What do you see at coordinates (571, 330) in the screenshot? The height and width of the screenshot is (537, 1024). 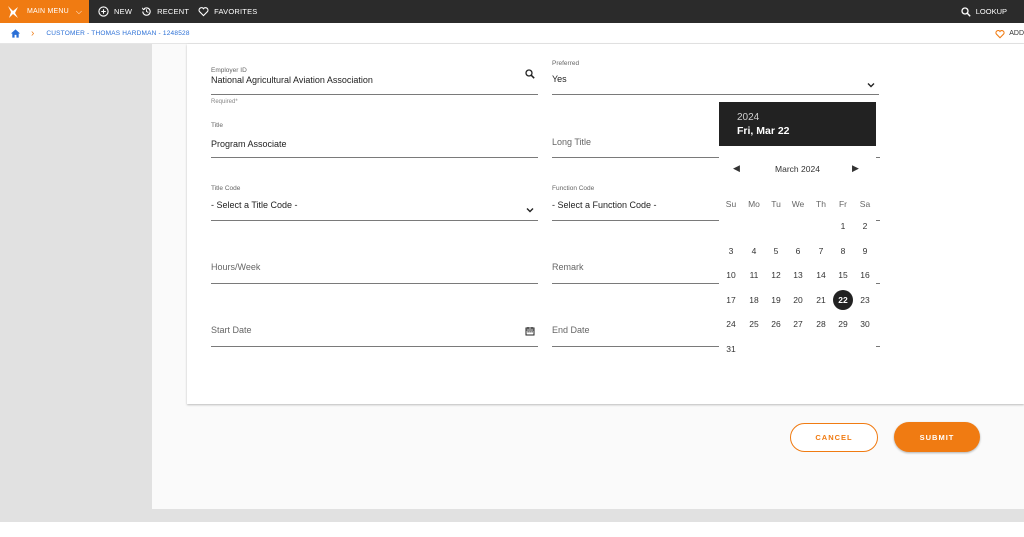 I see `end-date-placeholder: End Date` at bounding box center [571, 330].